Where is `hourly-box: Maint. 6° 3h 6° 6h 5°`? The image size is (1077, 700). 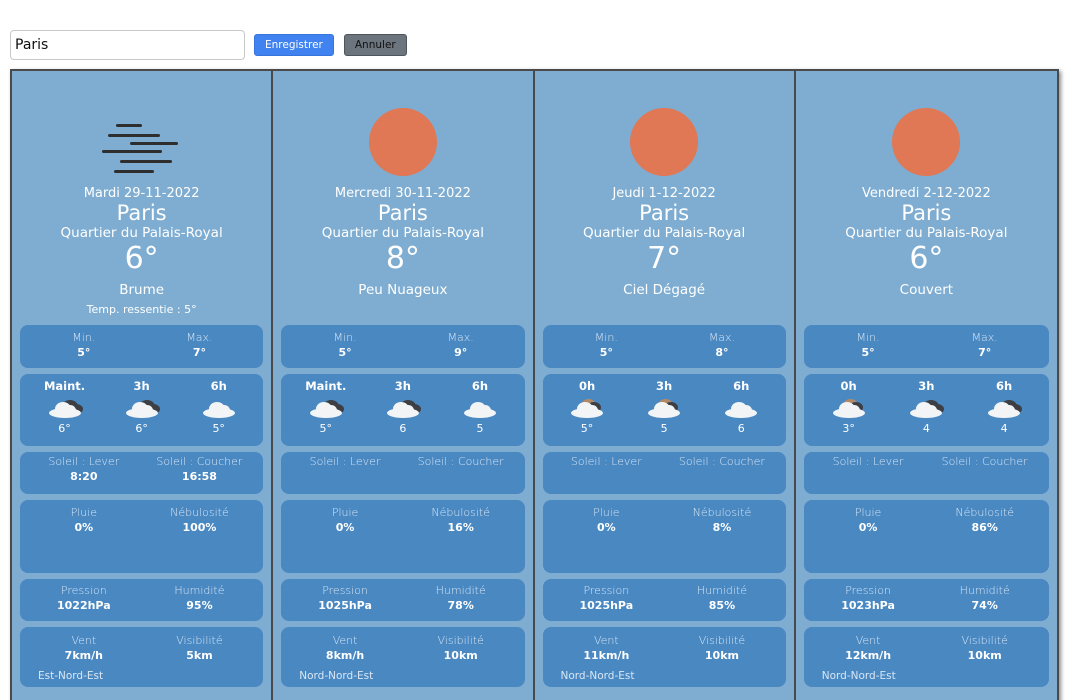 hourly-box: Maint. 6° 3h 6° 6h 5° is located at coordinates (142, 410).